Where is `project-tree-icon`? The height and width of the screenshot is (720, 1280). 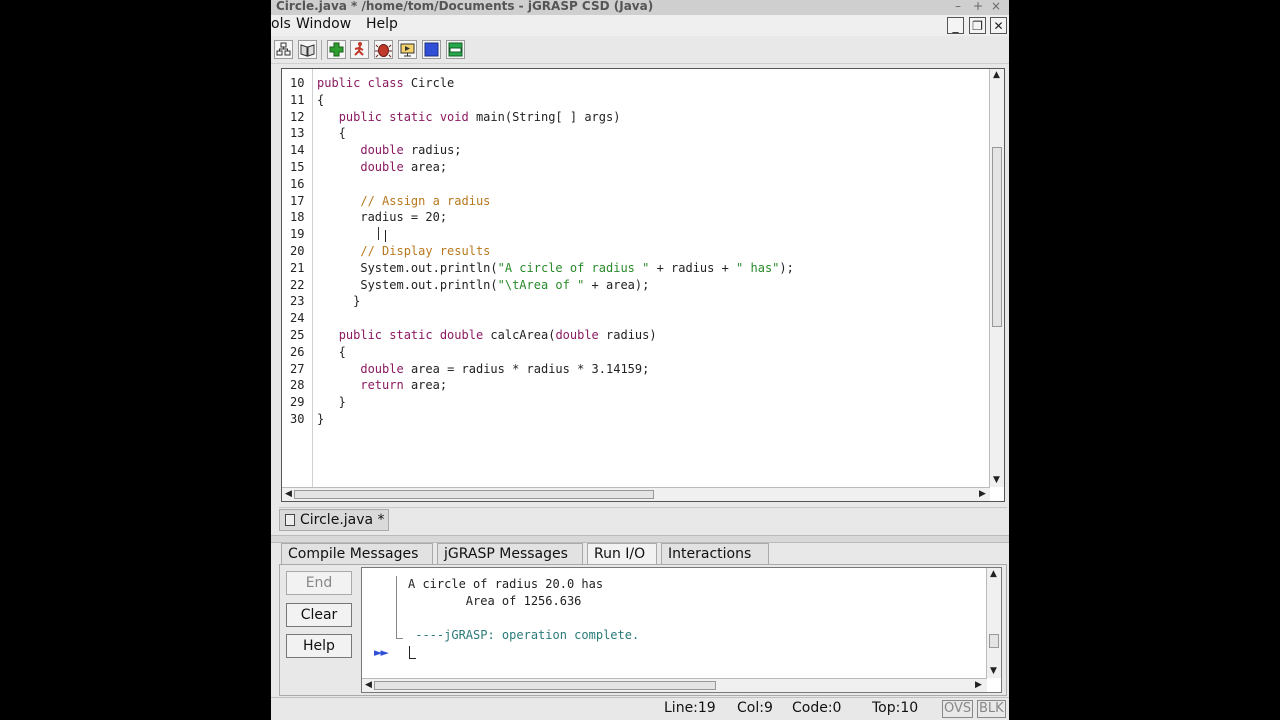
project-tree-icon is located at coordinates (283, 49).